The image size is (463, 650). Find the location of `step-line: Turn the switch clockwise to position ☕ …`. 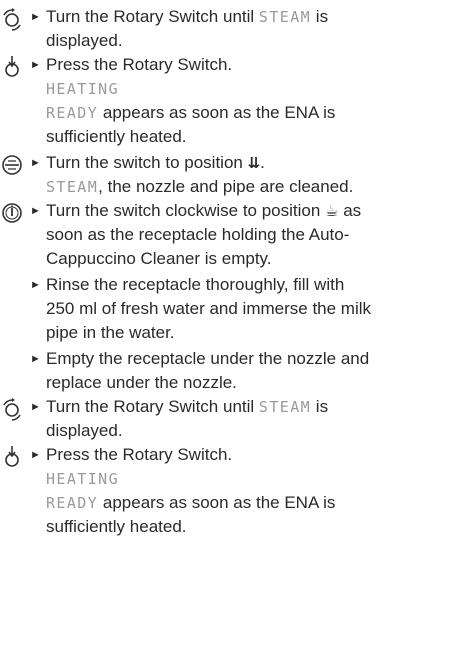

step-line: Turn the switch clockwise to position ☕ … is located at coordinates (204, 210).